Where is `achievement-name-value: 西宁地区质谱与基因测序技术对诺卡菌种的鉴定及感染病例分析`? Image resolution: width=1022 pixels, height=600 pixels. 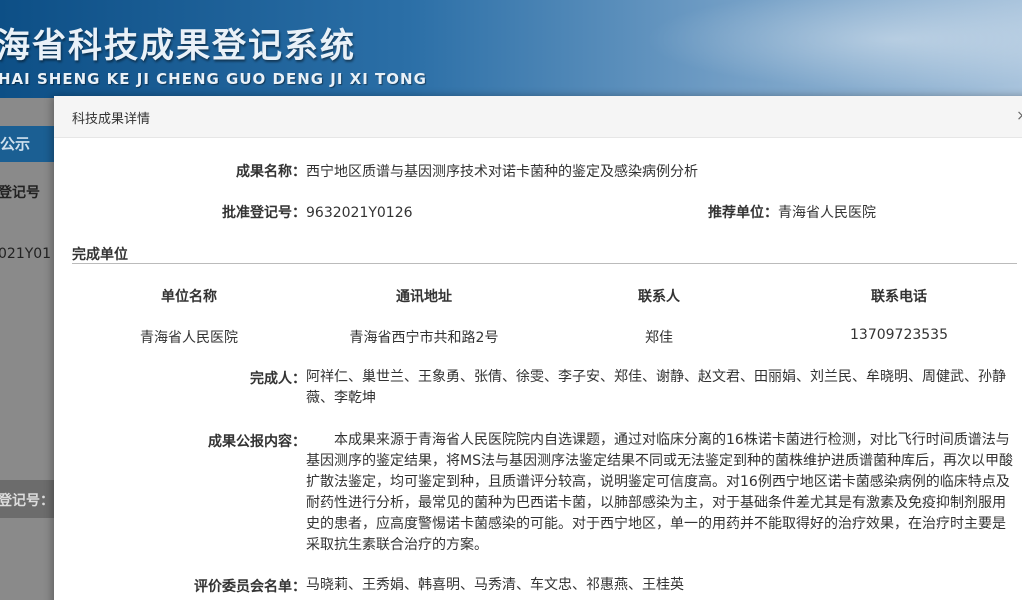 achievement-name-value: 西宁地区质谱与基因测序技术对诺卡菌种的鉴定及感染病例分析 is located at coordinates (502, 172).